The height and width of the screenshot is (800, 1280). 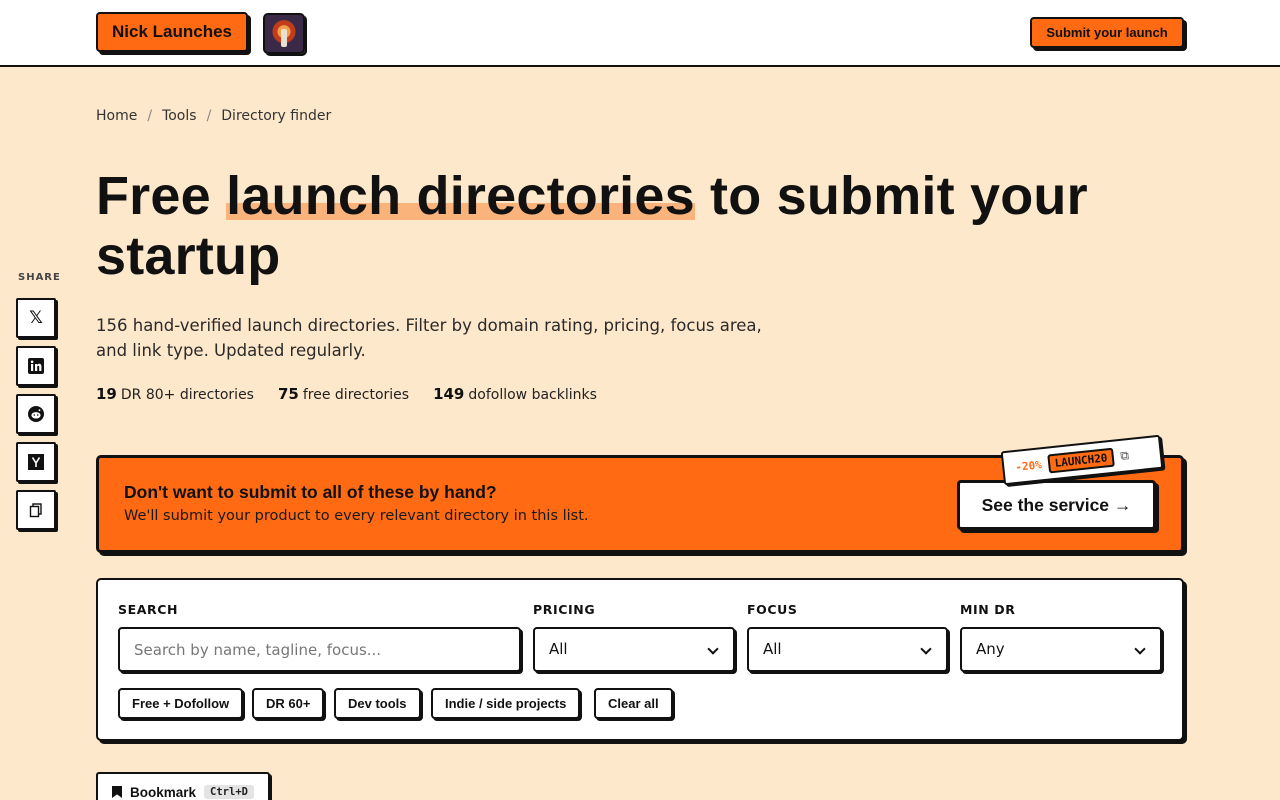 I want to click on reddit-icon, so click(x=36, y=414).